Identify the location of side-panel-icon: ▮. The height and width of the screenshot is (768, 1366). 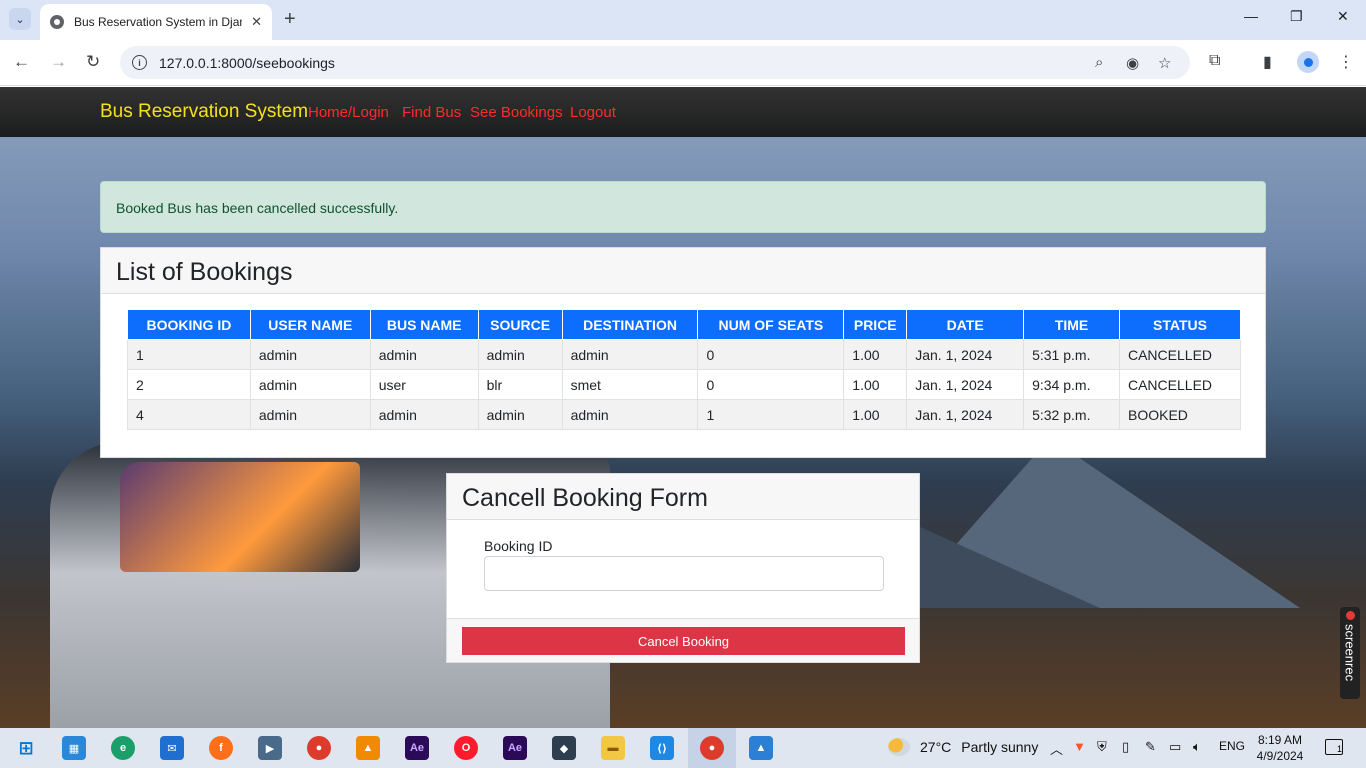
(1267, 62).